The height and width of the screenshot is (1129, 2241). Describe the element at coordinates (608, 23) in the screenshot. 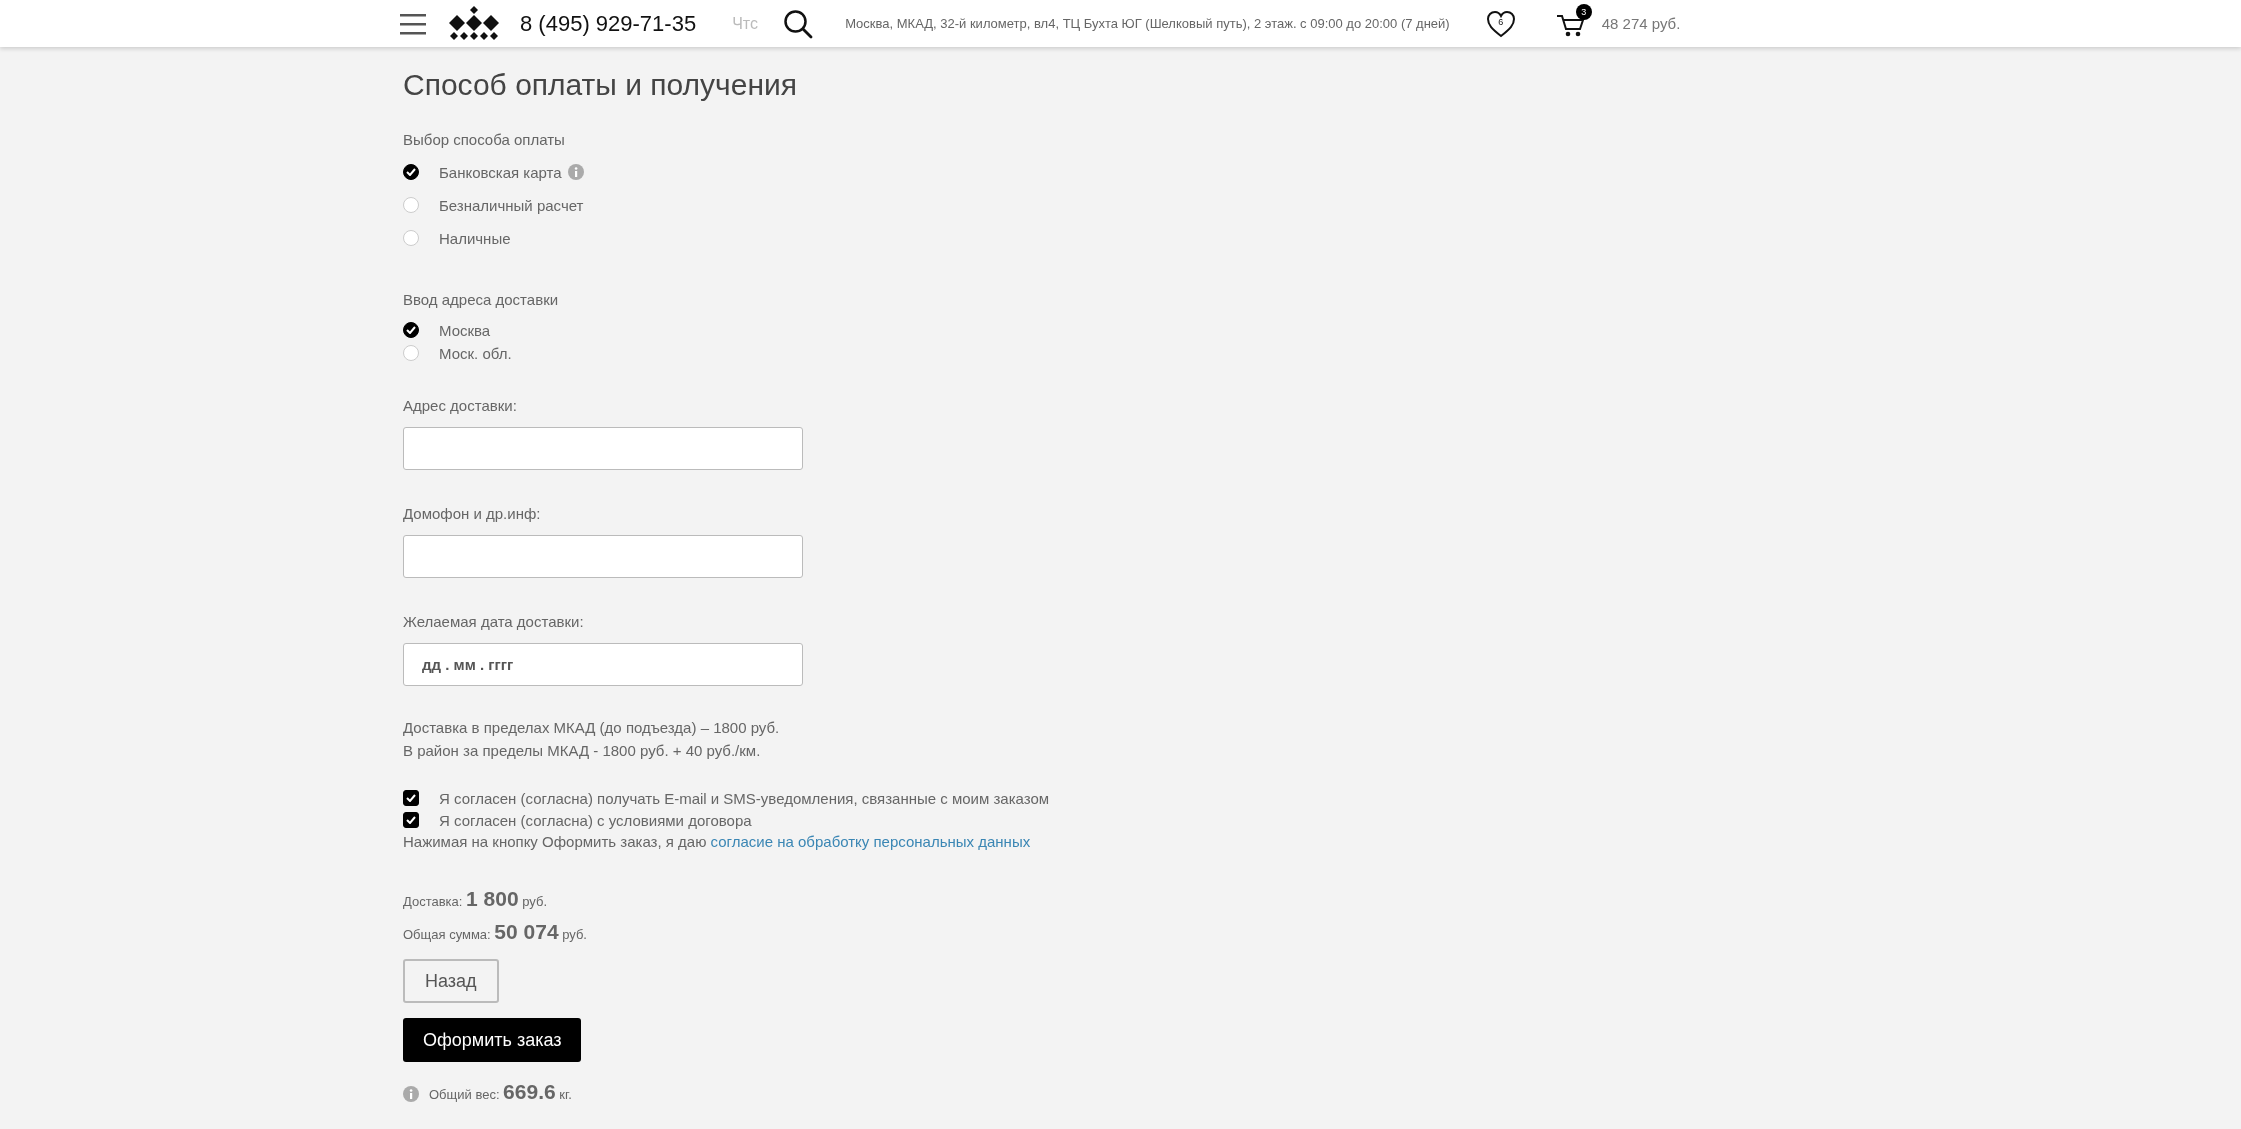

I see `phone-number: 8 (495) 929-71-35` at that location.